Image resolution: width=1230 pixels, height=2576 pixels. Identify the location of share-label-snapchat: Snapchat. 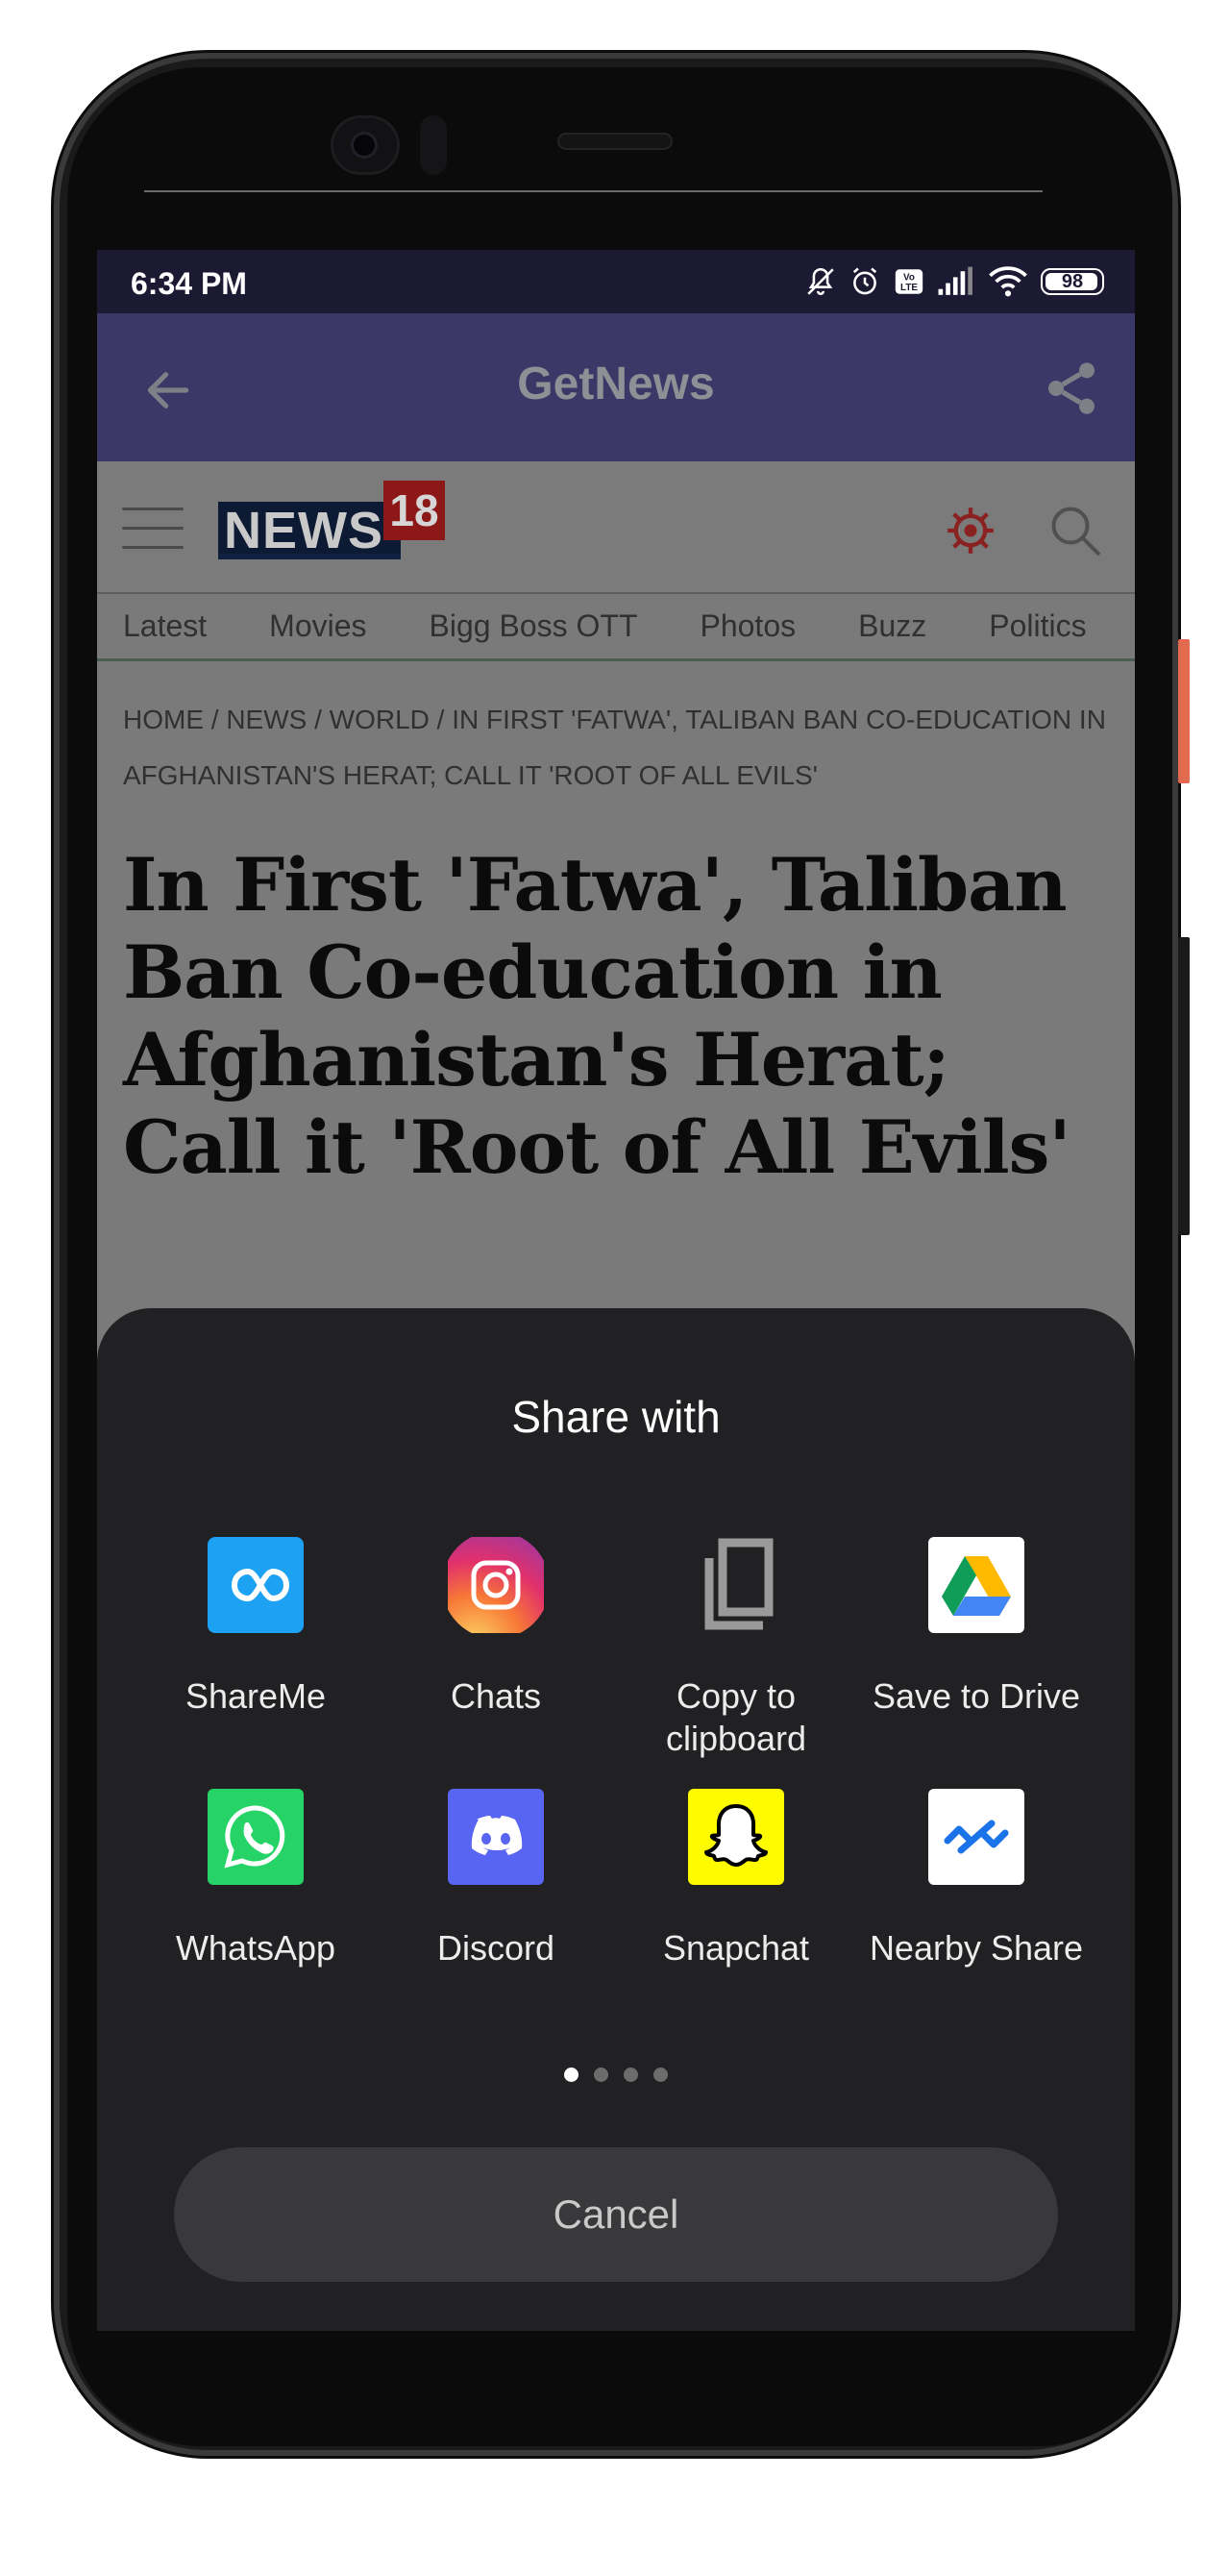
(736, 1948).